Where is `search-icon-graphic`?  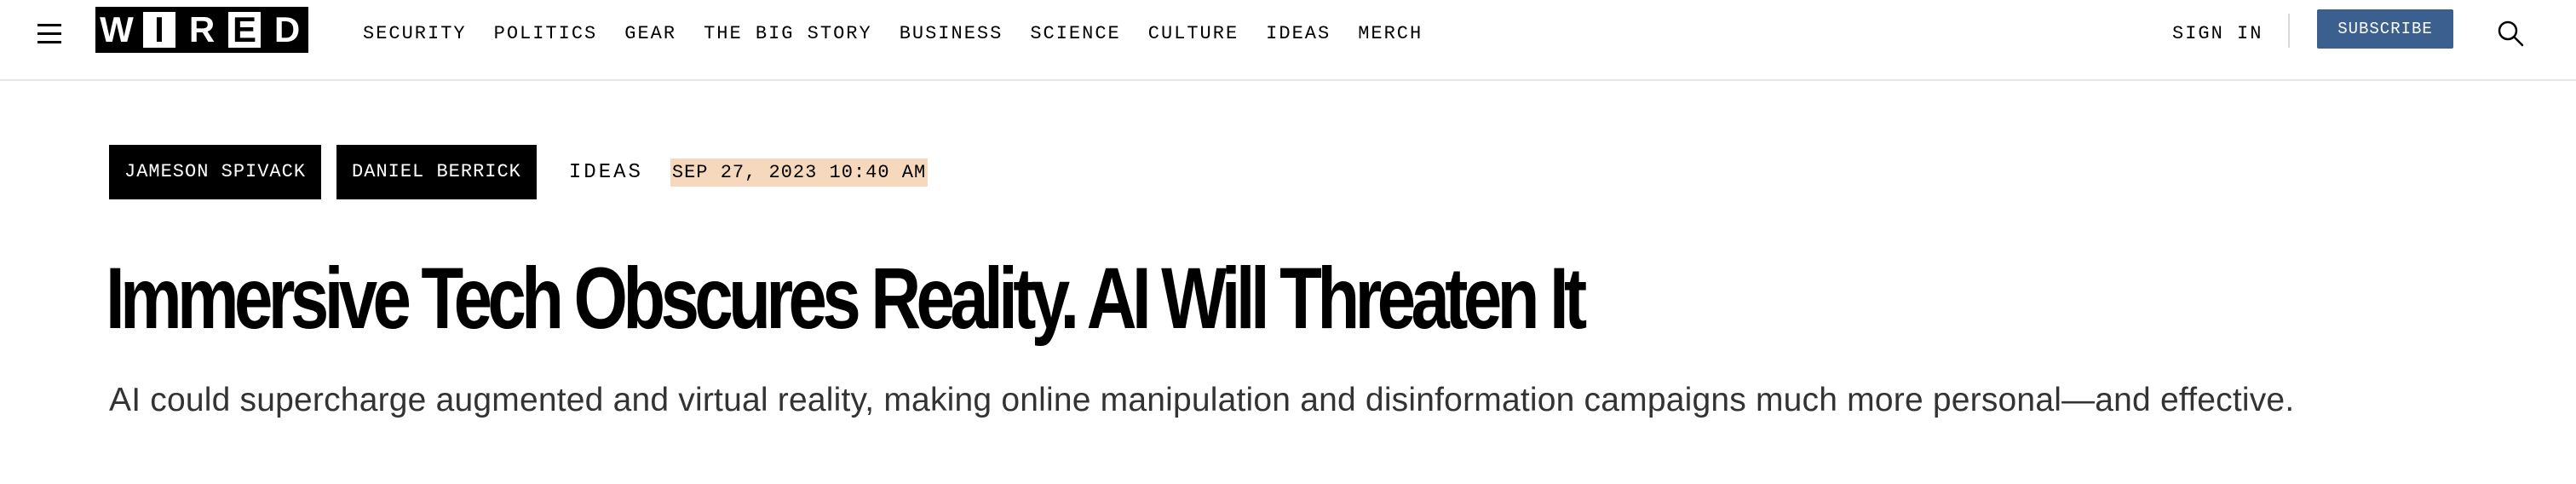
search-icon-graphic is located at coordinates (2511, 33).